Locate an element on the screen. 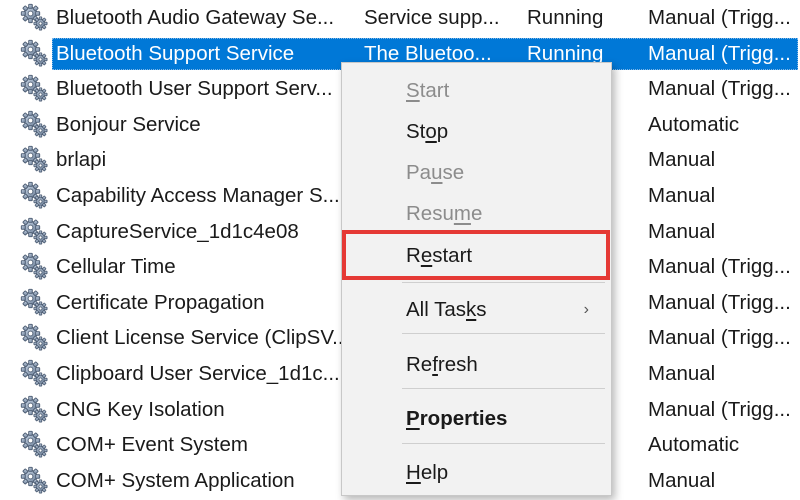 The image size is (800, 500). submenu-arrow-icon: › is located at coordinates (586, 309).